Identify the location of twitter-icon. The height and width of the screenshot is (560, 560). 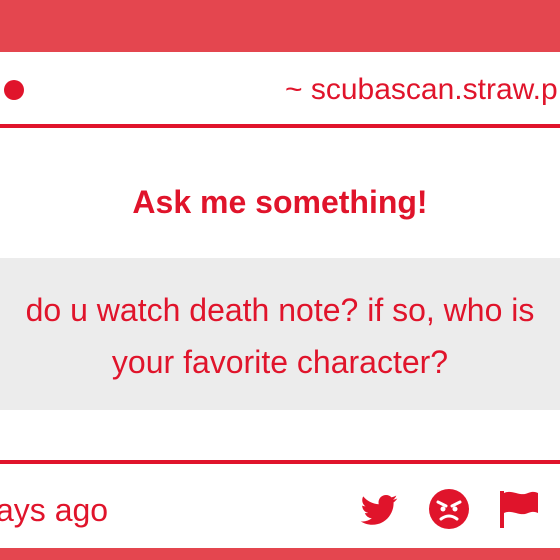
(379, 510).